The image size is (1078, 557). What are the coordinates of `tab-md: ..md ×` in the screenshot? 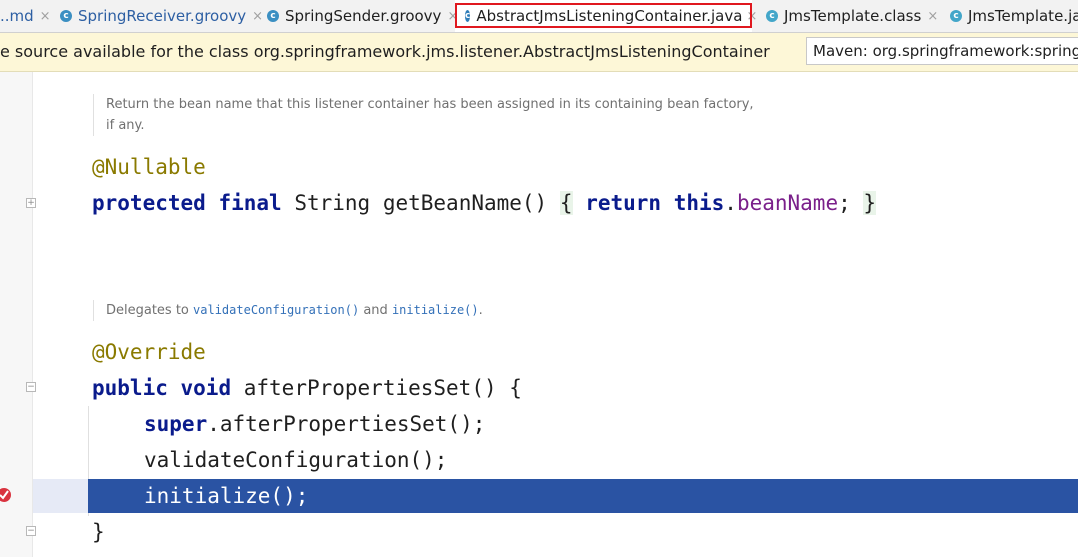 It's located at (25, 16).